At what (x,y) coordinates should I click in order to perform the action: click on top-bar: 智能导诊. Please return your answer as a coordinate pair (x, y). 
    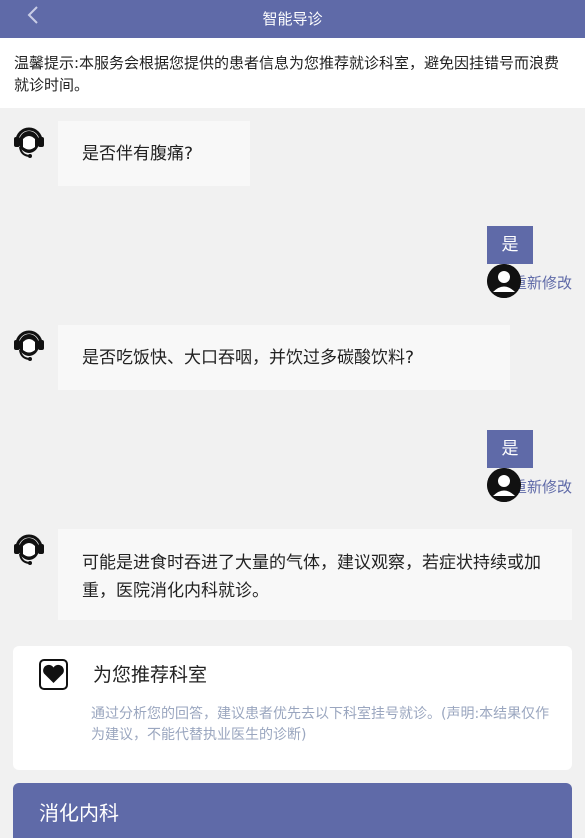
    Looking at the image, I should click on (292, 19).